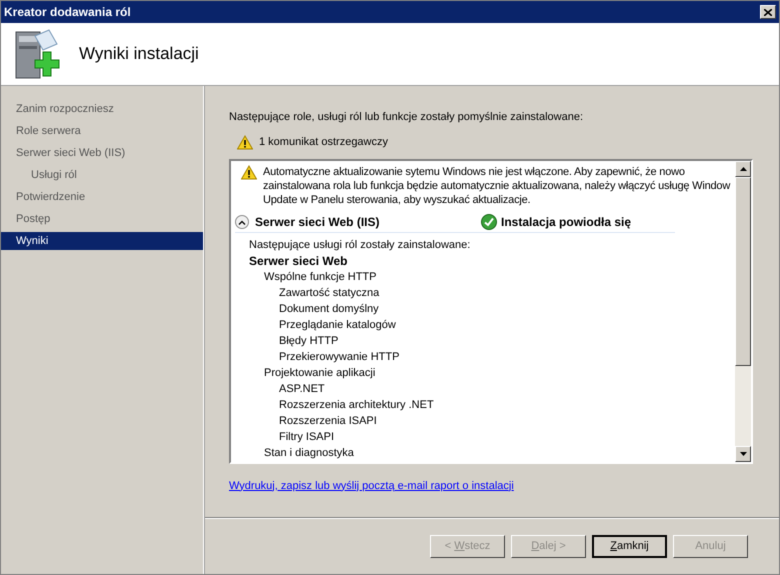  What do you see at coordinates (371, 486) in the screenshot?
I see `report-link: Wydrukuj, zapisz lub wyślij pocztą e-mail raport o instalacji` at bounding box center [371, 486].